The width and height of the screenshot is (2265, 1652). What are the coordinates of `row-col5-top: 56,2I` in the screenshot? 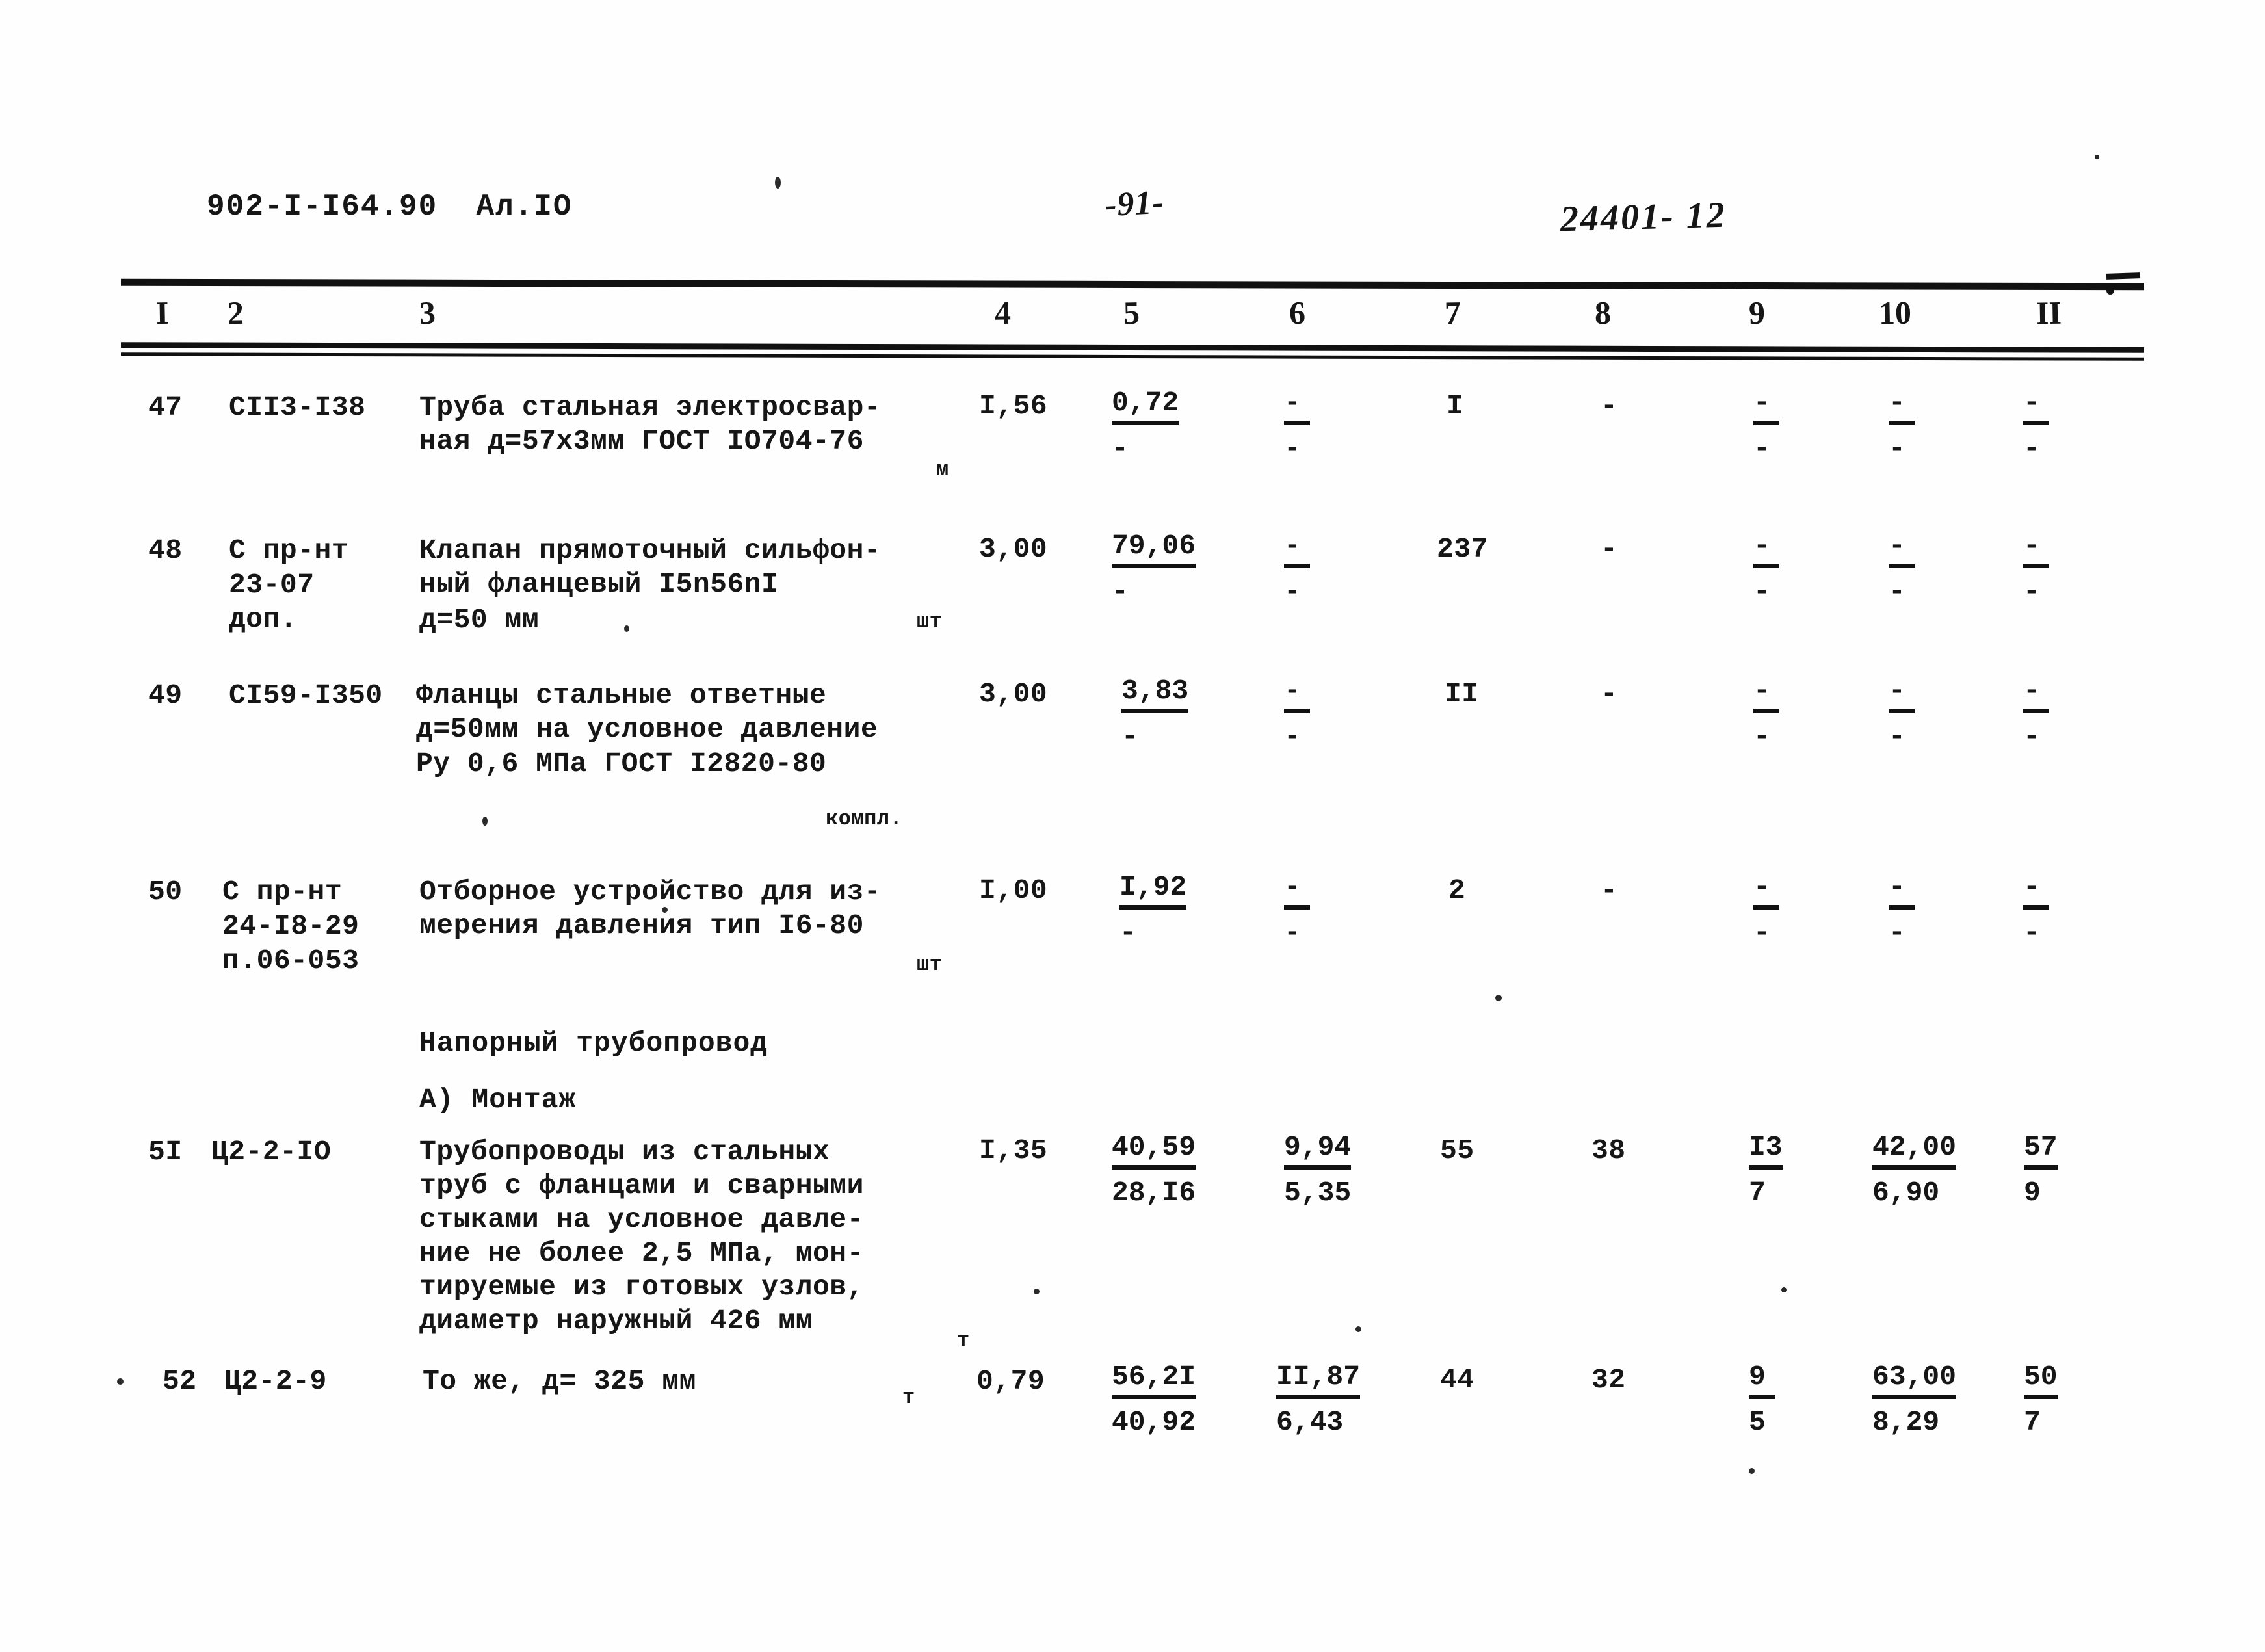 It's located at (1154, 1380).